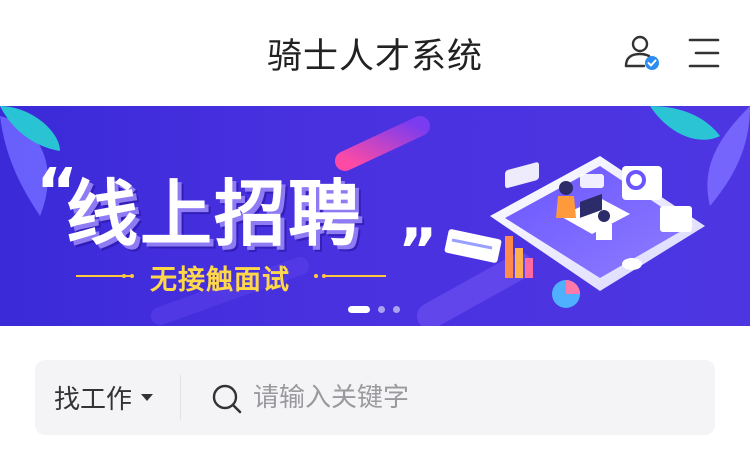 This screenshot has height=465, width=750. Describe the element at coordinates (566, 294) in the screenshot. I see `pie-illustration` at that location.